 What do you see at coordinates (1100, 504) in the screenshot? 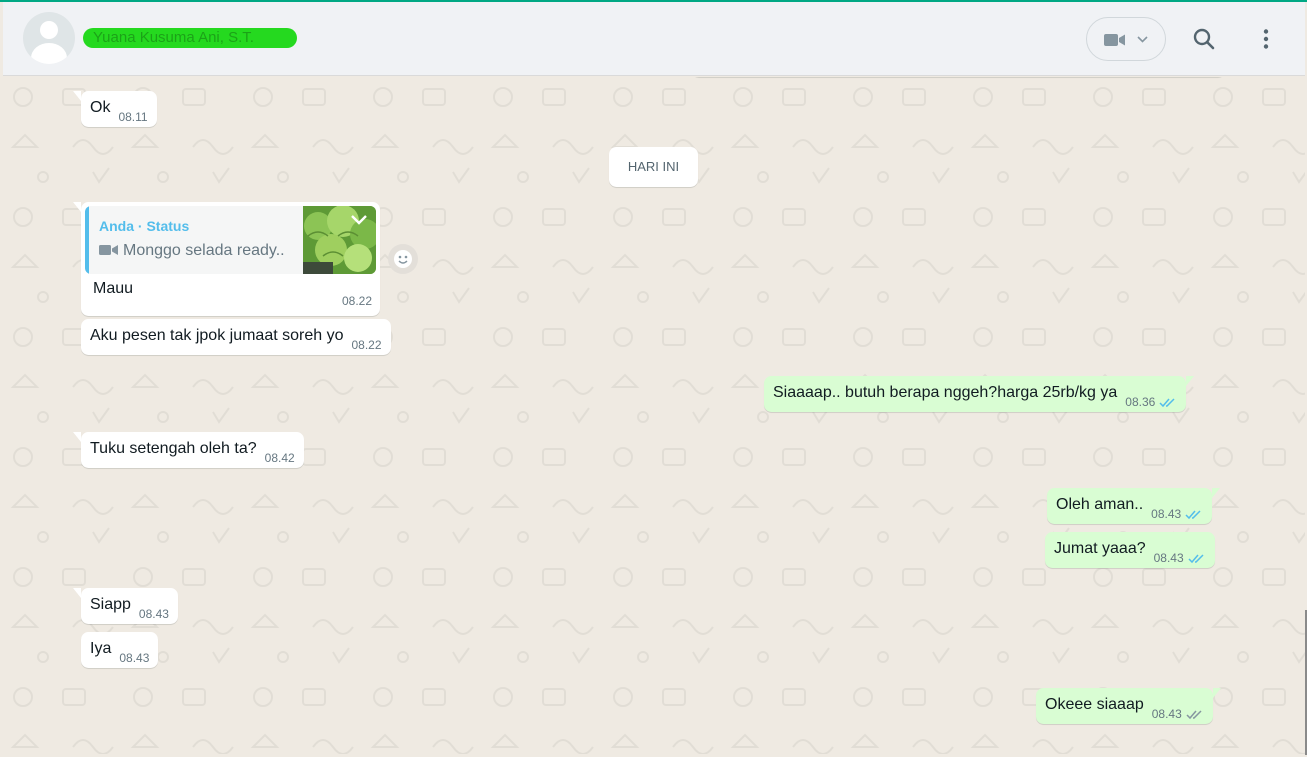
I see `message-text: Oleh aman..` at bounding box center [1100, 504].